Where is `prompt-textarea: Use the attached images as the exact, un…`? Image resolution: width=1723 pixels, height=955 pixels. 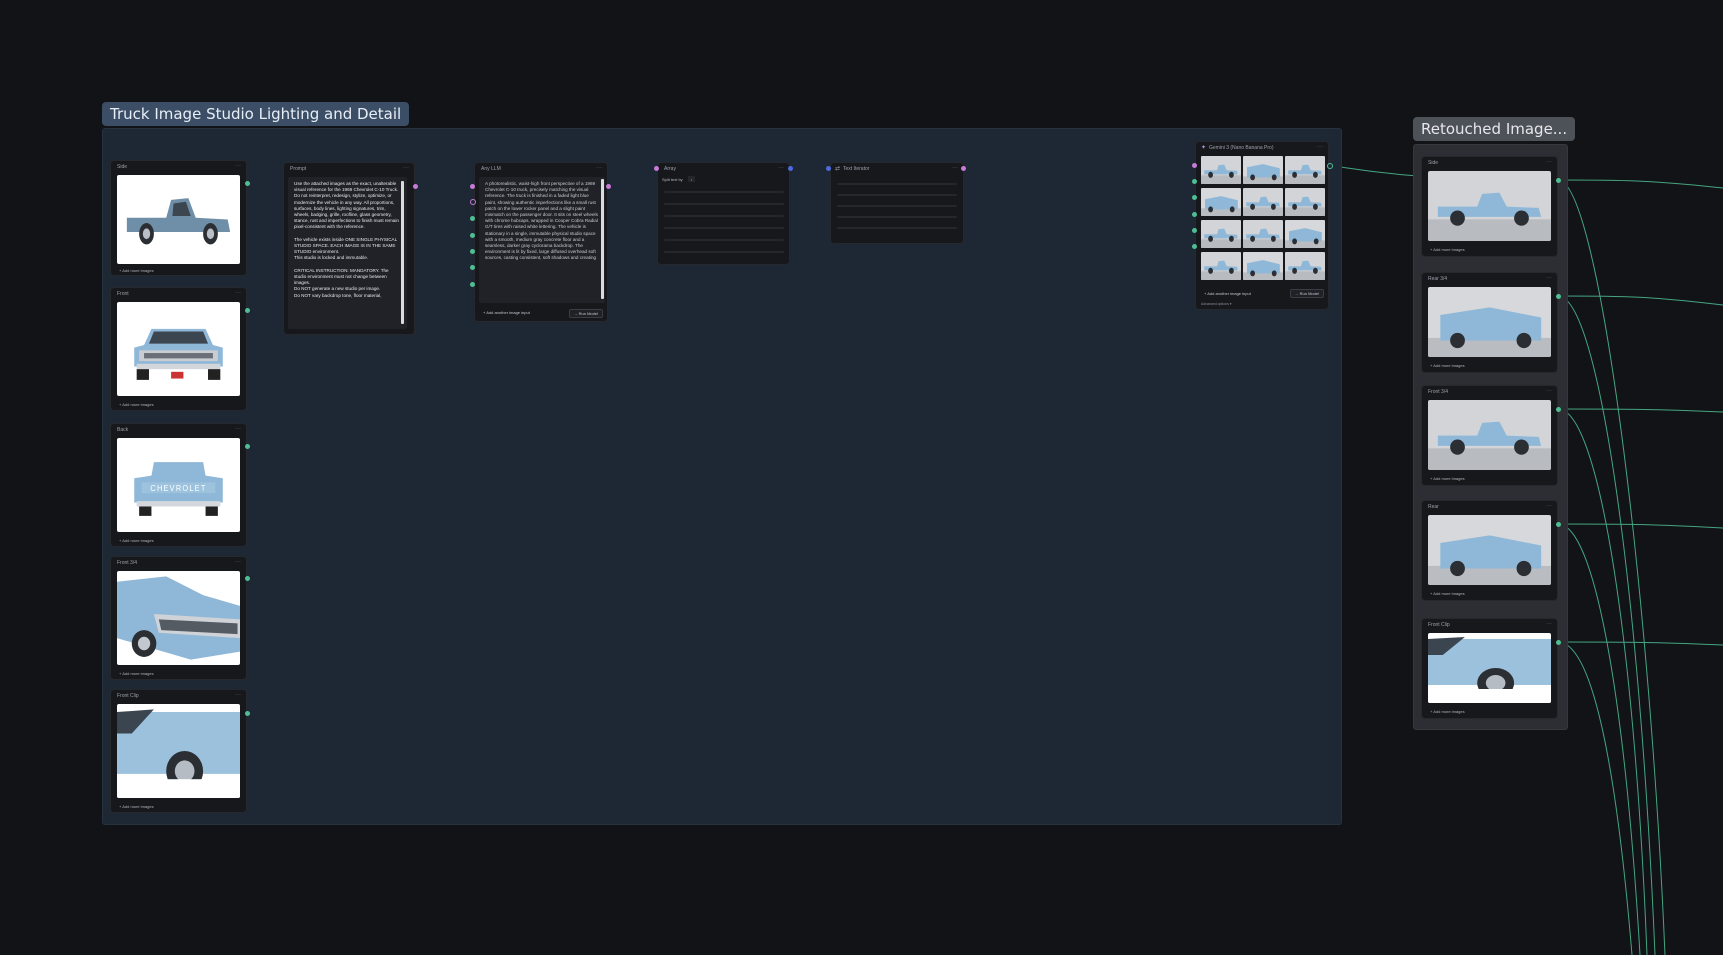
prompt-textarea: Use the attached images as the exact, un… is located at coordinates (347, 253).